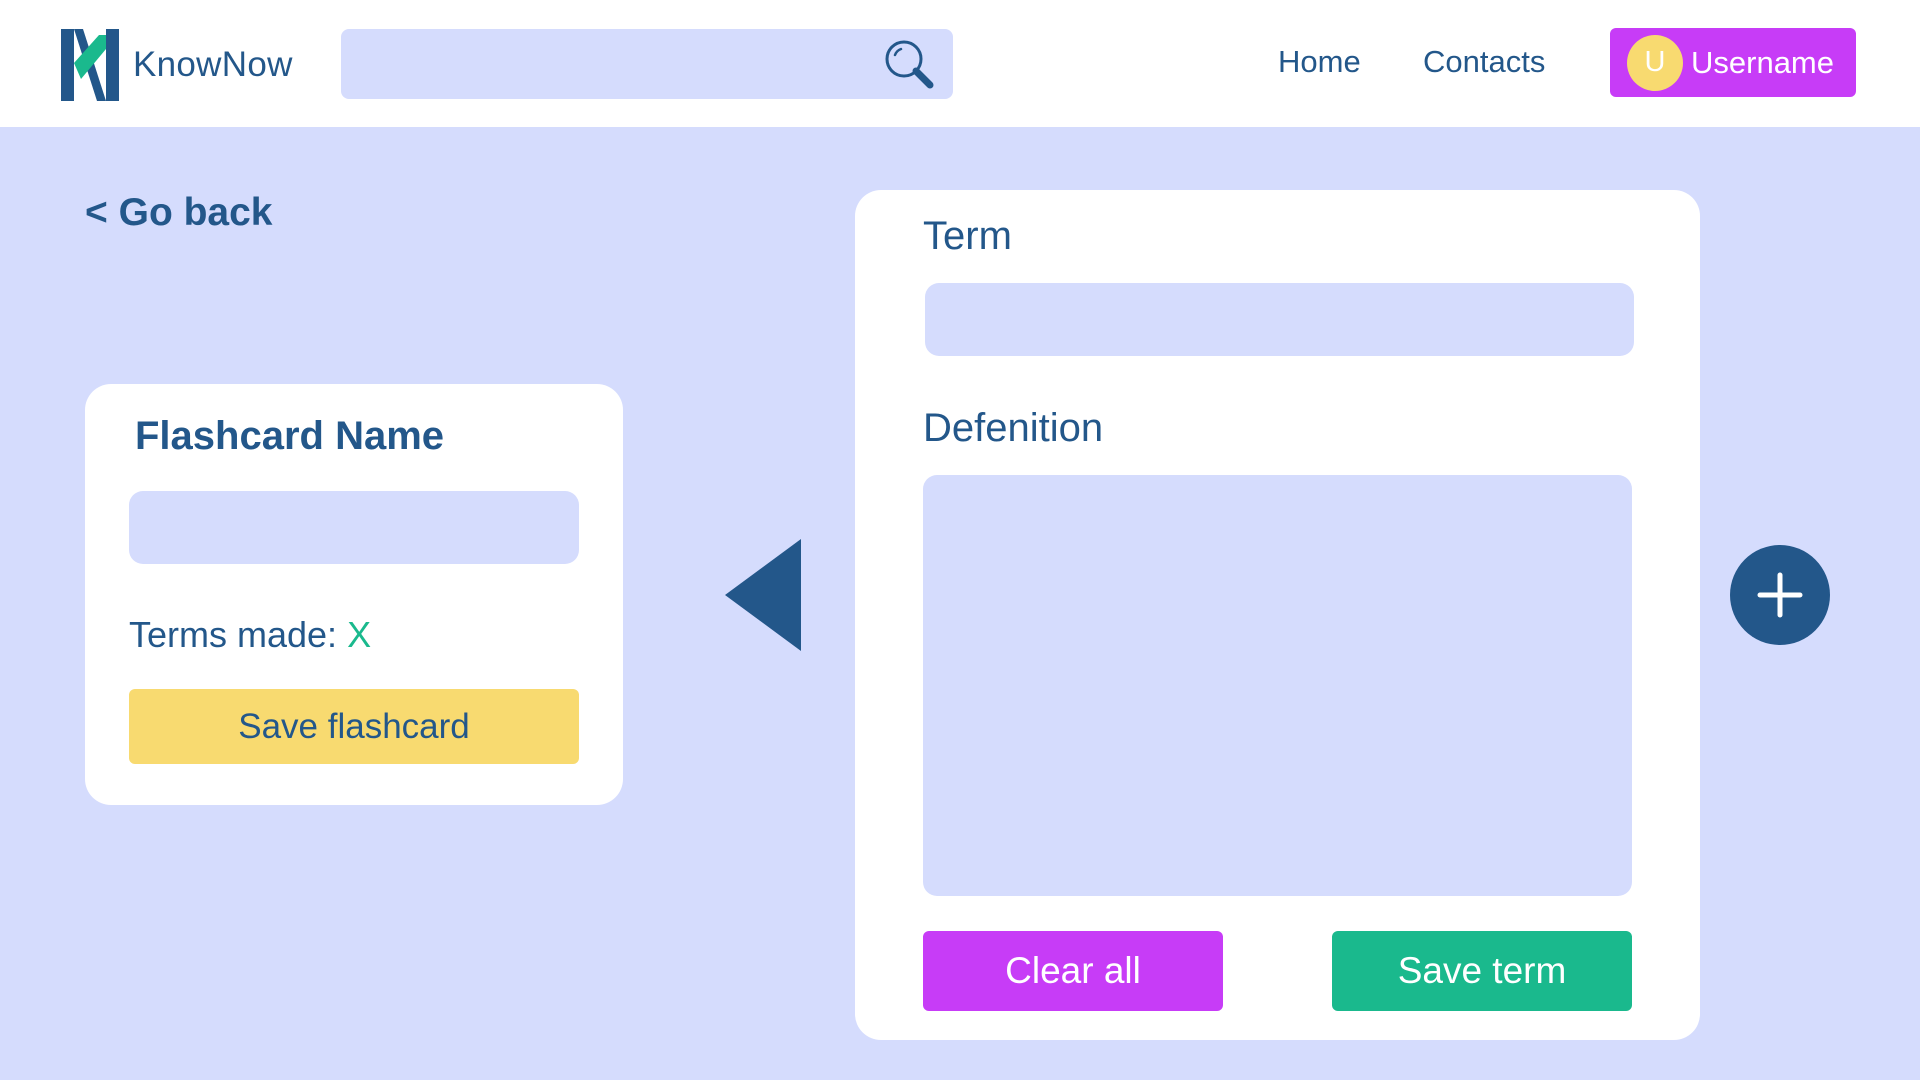  Describe the element at coordinates (1484, 62) in the screenshot. I see `nav-contacts-link: Contacts` at that location.